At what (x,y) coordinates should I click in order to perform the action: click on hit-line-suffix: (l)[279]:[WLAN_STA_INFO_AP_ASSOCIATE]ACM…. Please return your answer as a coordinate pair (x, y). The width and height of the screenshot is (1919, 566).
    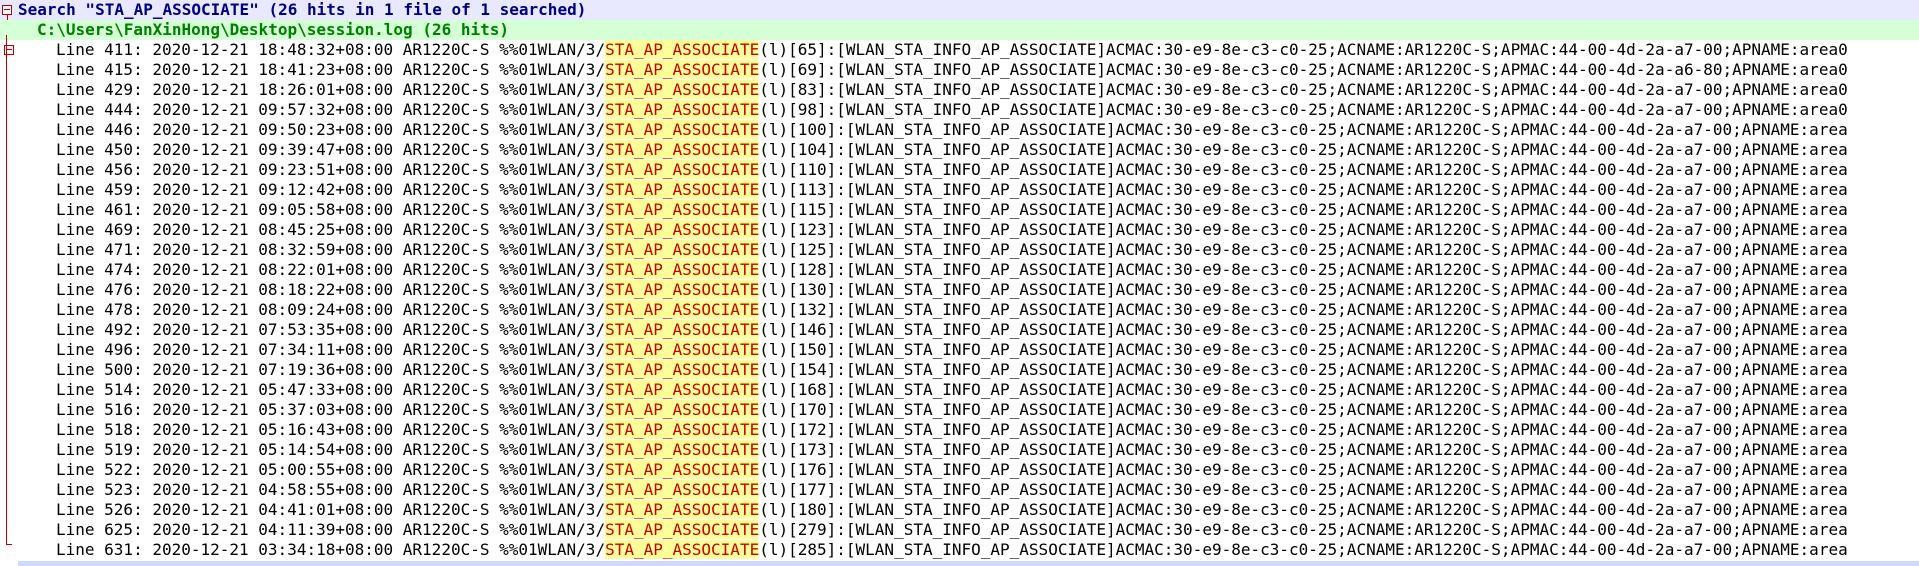
    Looking at the image, I should click on (1303, 529).